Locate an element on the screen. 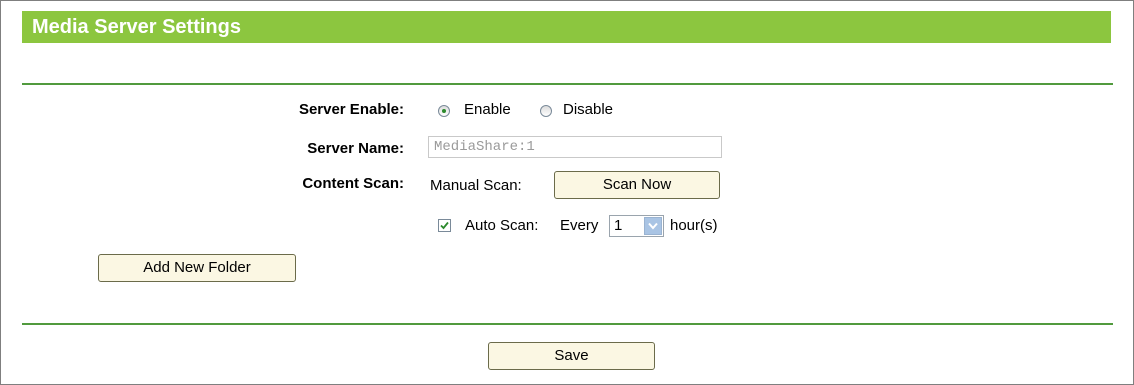 This screenshot has width=1134, height=385. scan-interval-select: 1 is located at coordinates (636, 226).